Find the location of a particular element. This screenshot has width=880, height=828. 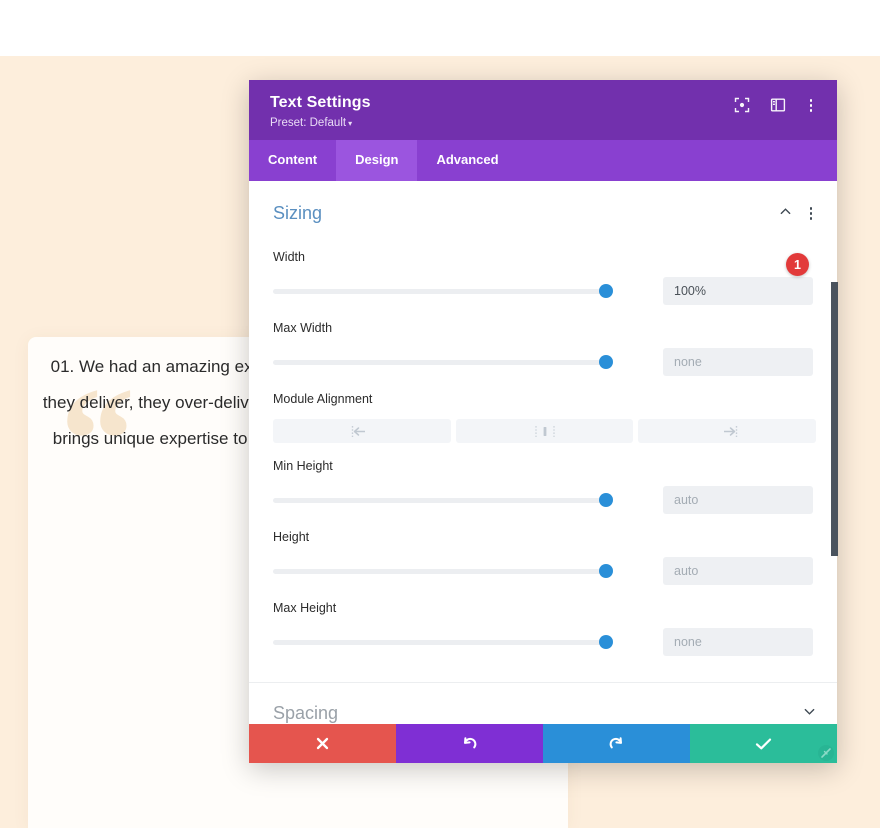

chevron-down-icon is located at coordinates (809, 714).